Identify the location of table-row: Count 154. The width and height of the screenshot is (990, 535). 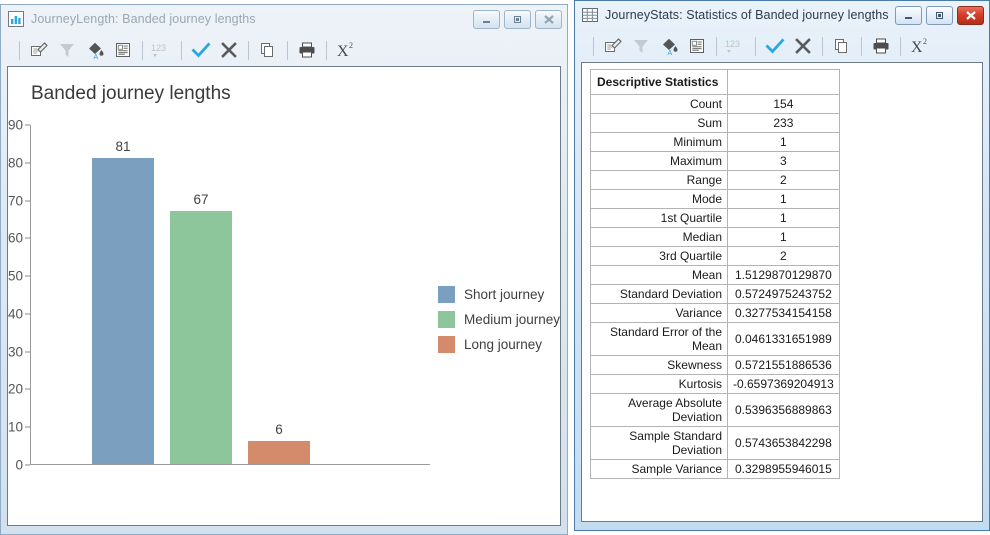
(715, 104).